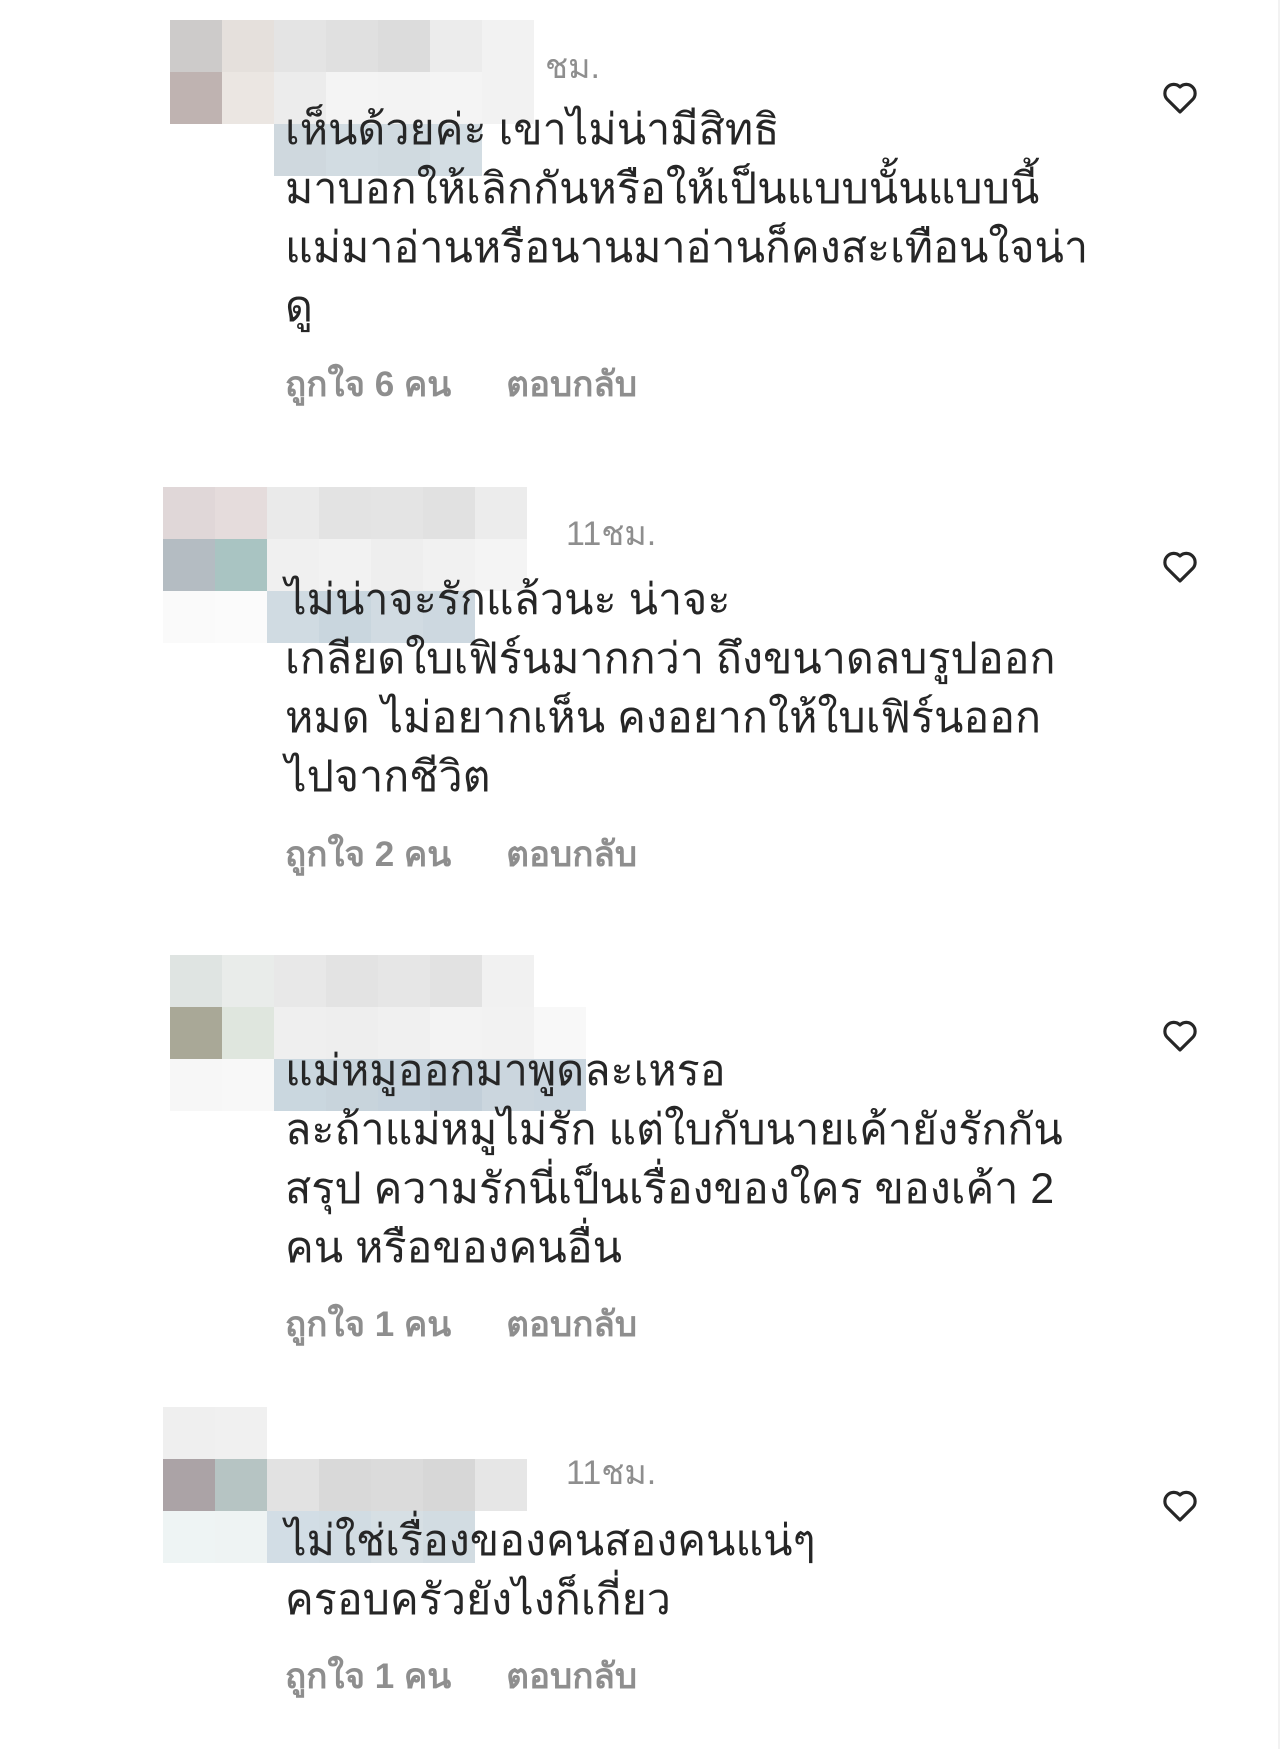  What do you see at coordinates (461, 385) in the screenshot?
I see `comment-actions: ถูกใจ 6 คน ตอบกลับ` at bounding box center [461, 385].